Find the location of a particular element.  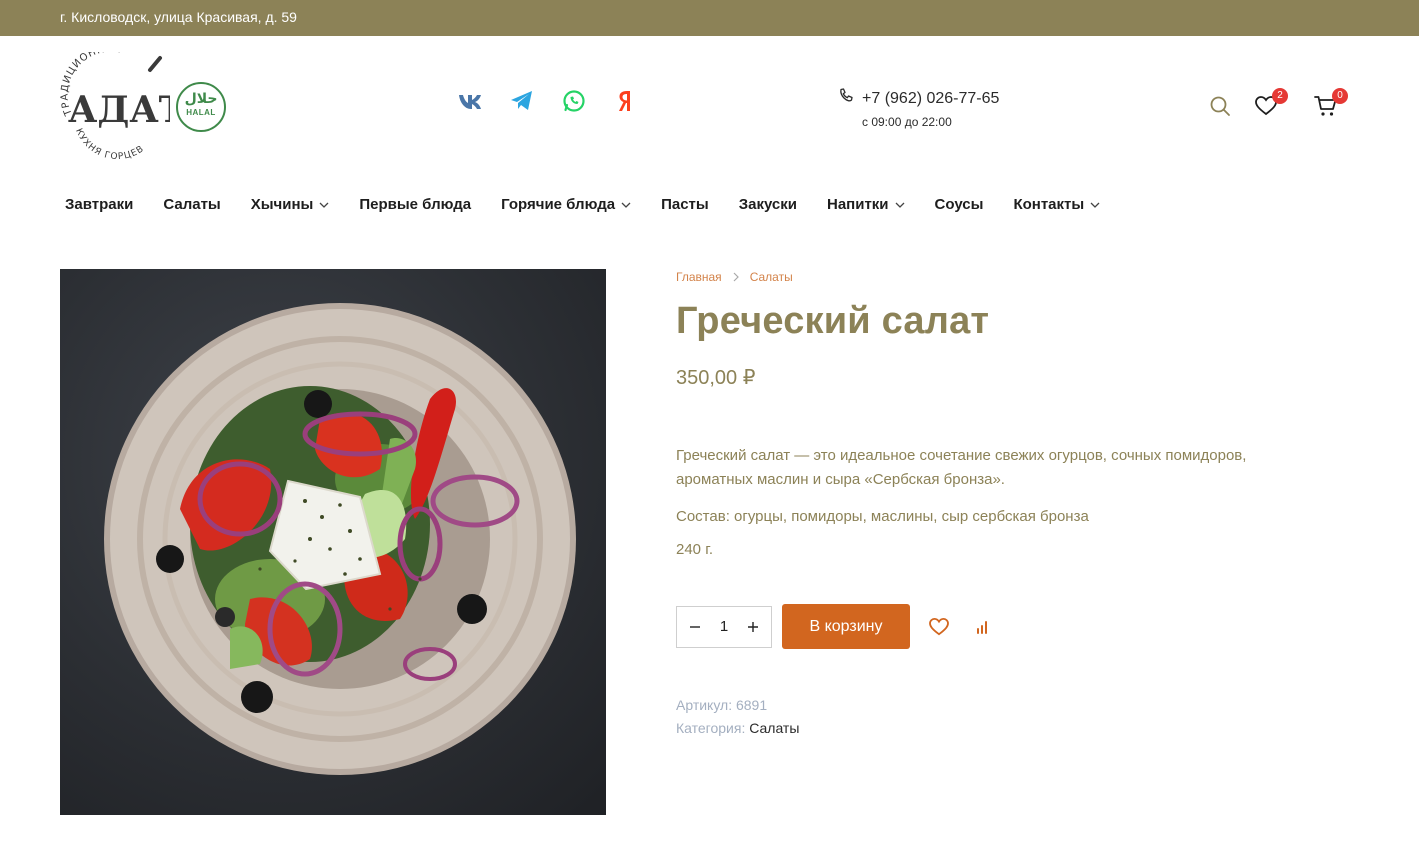

nav-item-label: Напитки is located at coordinates (858, 204).